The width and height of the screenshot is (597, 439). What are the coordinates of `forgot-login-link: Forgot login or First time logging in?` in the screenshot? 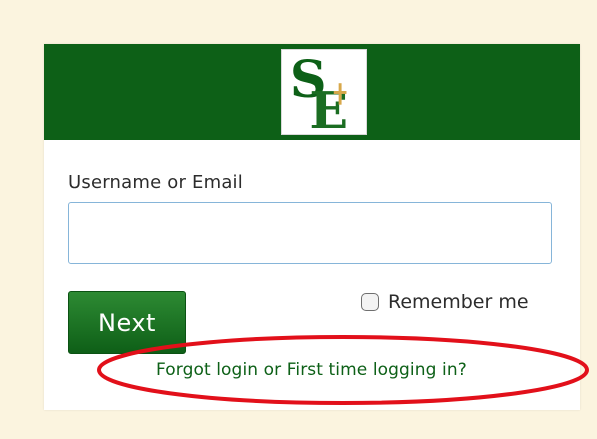 It's located at (311, 370).